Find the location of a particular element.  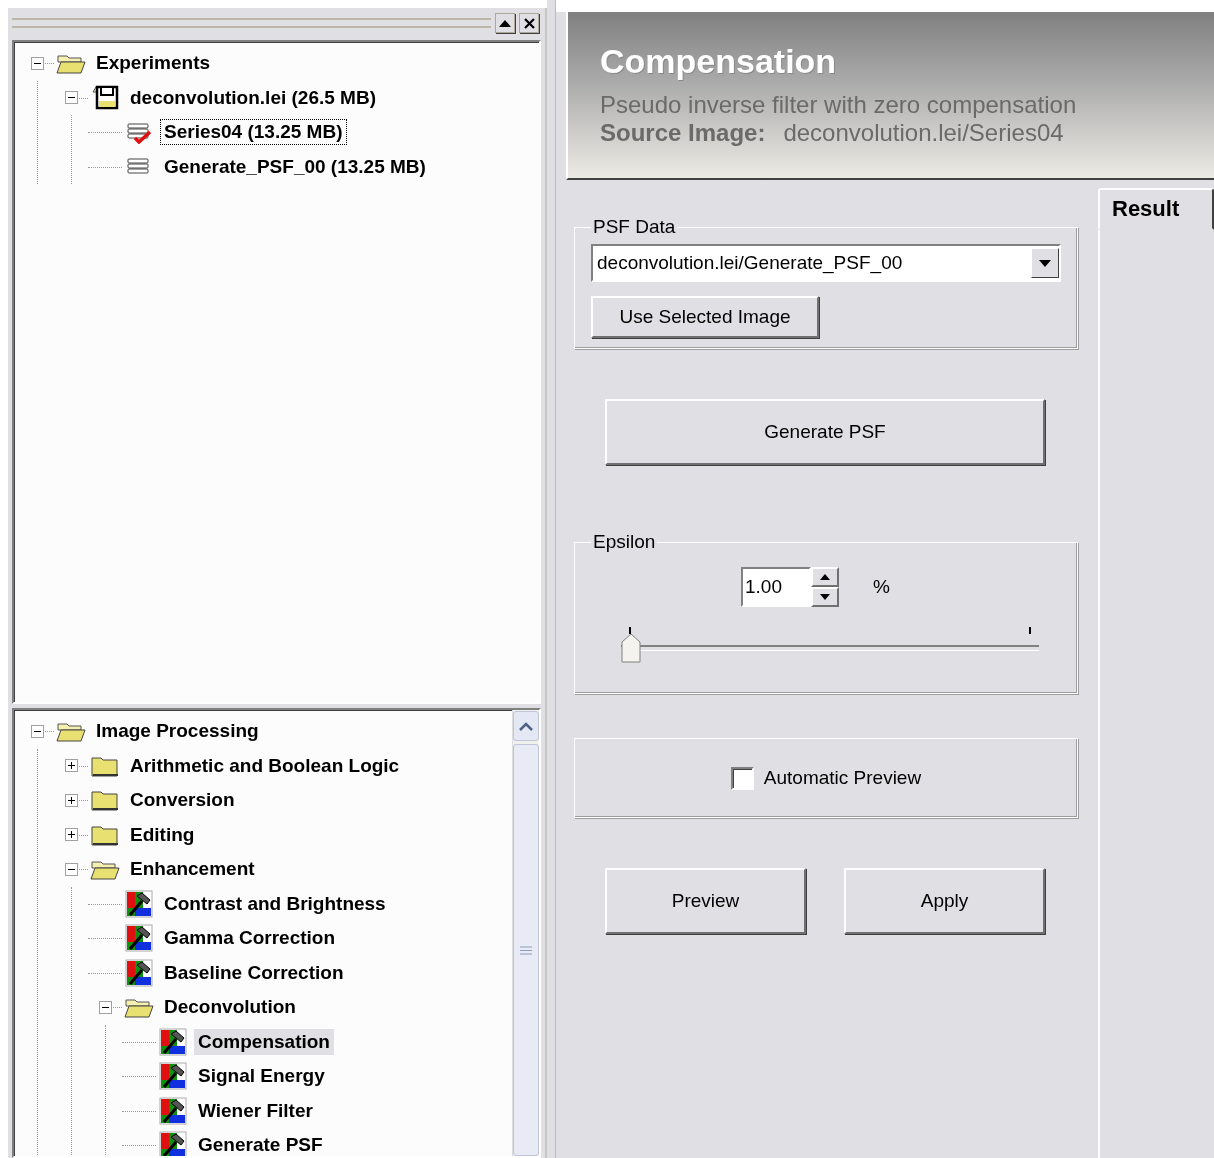

tree-item: Experiments is located at coordinates (153, 63).